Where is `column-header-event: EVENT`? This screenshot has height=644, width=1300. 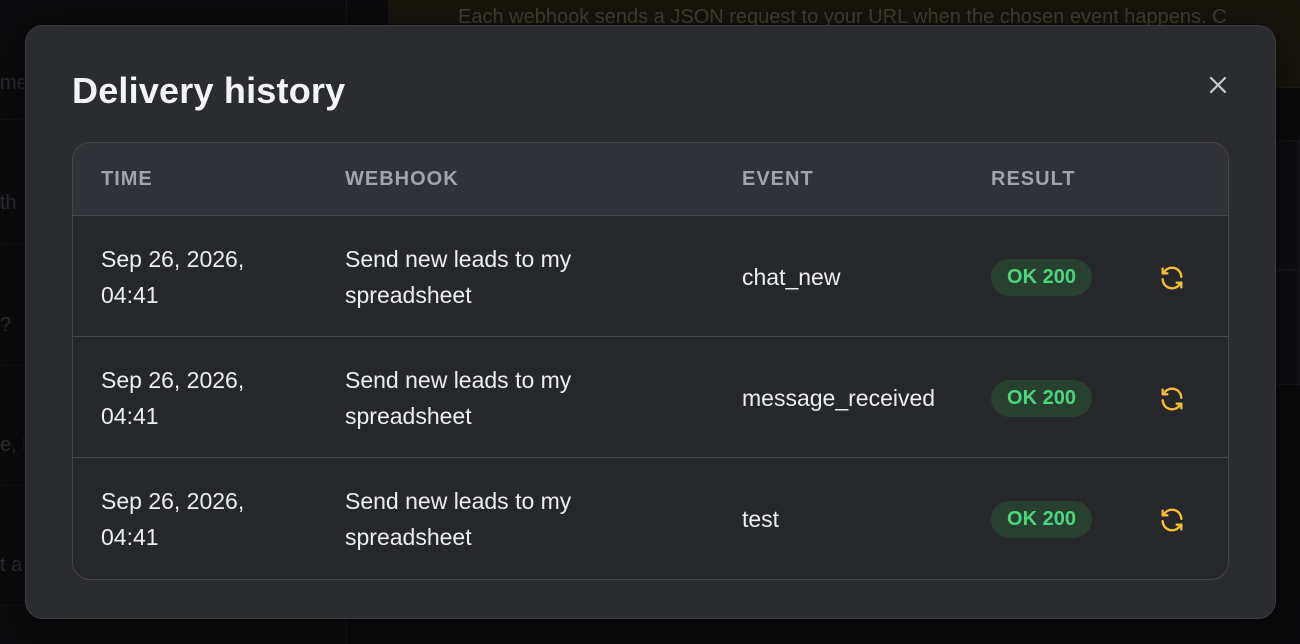 column-header-event: EVENT is located at coordinates (778, 179).